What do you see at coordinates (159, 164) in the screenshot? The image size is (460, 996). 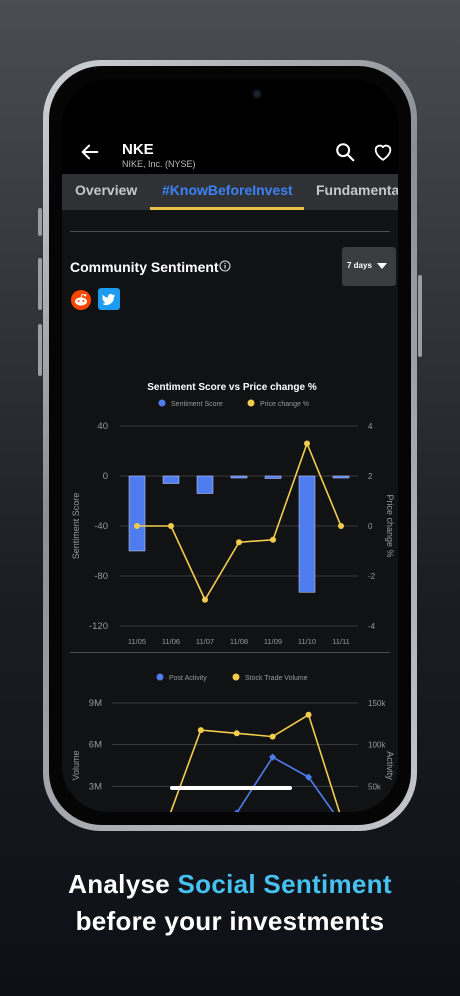 I see `company-name: NIKE, Inc. (NYSE)` at bounding box center [159, 164].